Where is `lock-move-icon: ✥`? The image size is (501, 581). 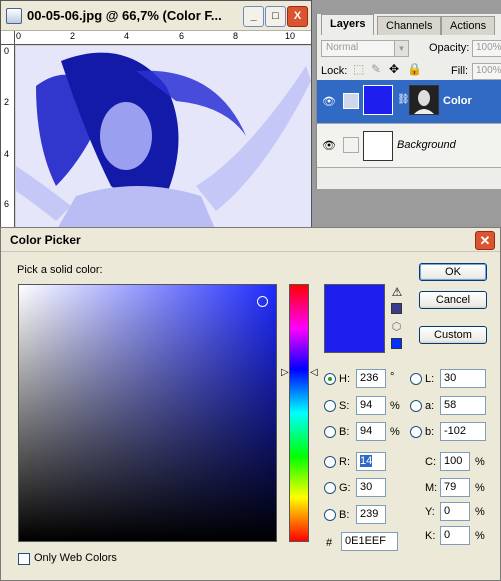
lock-move-icon: ✥ is located at coordinates (394, 69).